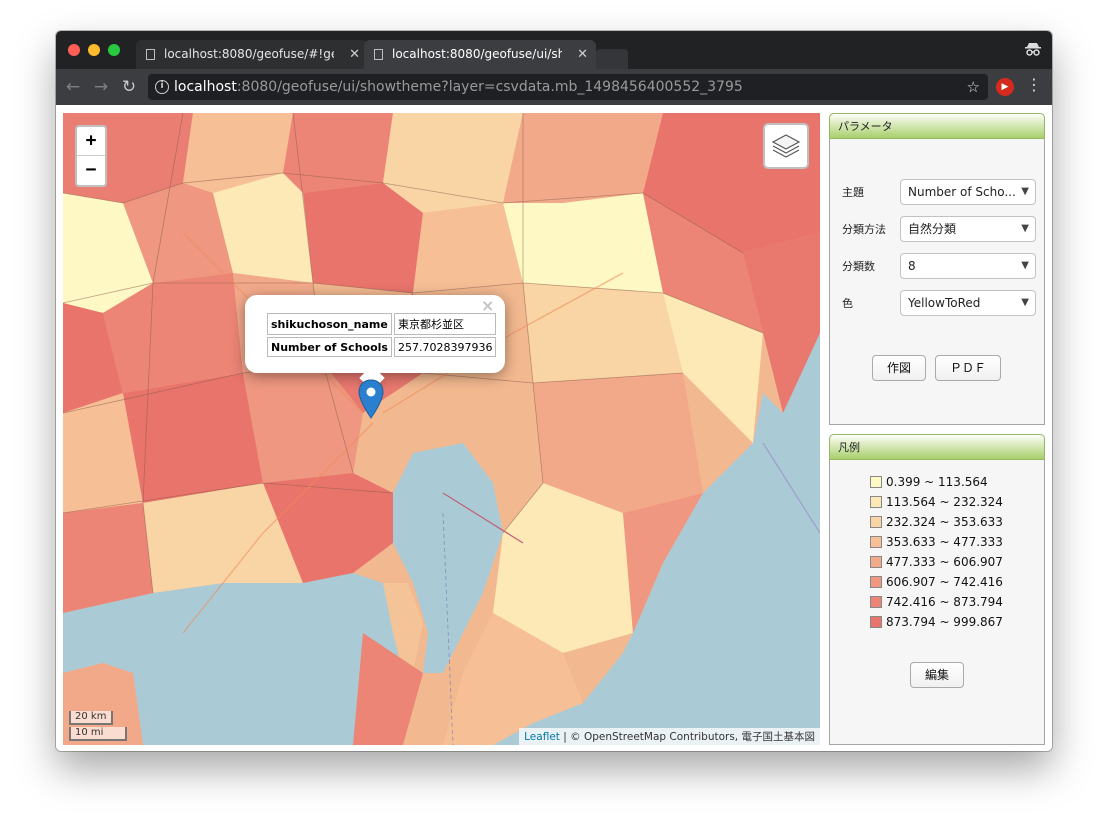 This screenshot has height=832, width=1108. What do you see at coordinates (968, 368) in the screenshot?
I see `pdf-button: ＰＤＦ` at bounding box center [968, 368].